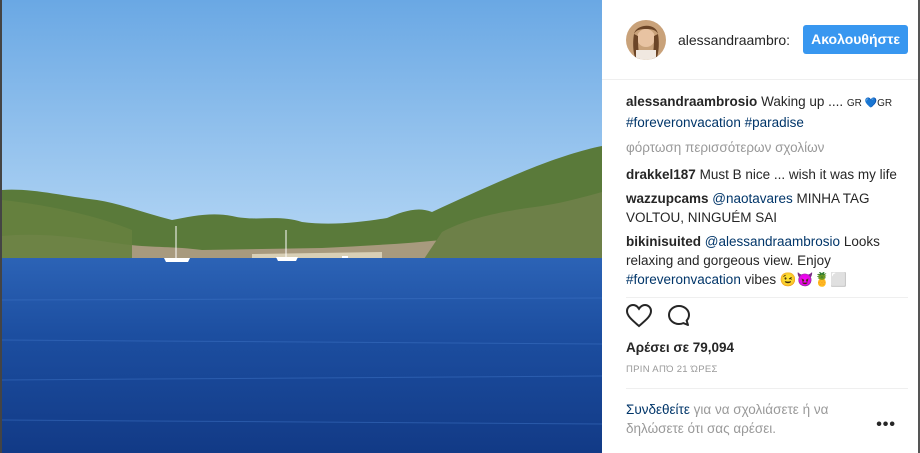 The width and height of the screenshot is (920, 453). What do you see at coordinates (661, 174) in the screenshot?
I see `comment-username: drakkel187` at bounding box center [661, 174].